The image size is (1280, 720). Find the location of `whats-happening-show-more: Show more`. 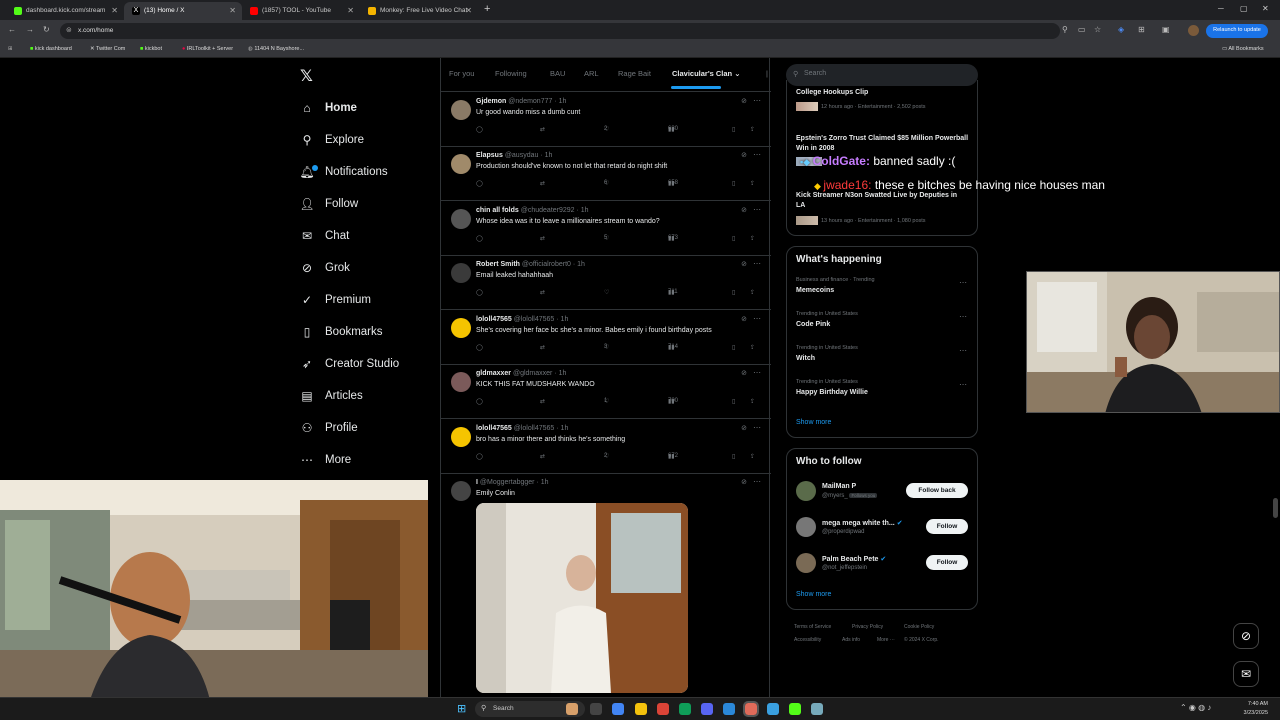

whats-happening-show-more: Show more is located at coordinates (813, 422).